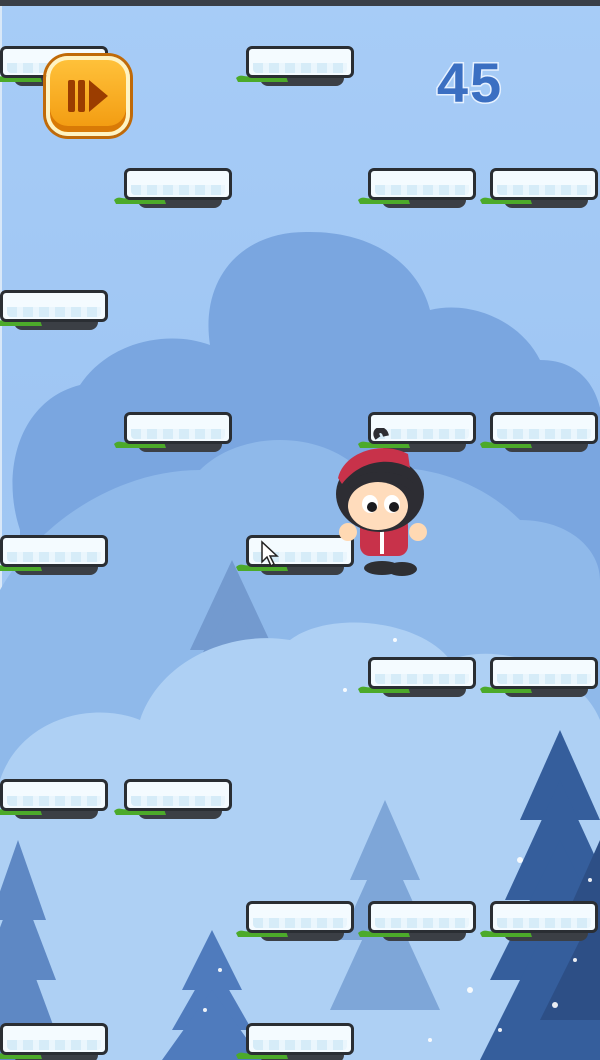 This screenshot has height=1060, width=600. What do you see at coordinates (469, 83) in the screenshot?
I see `score-counter: 45` at bounding box center [469, 83].